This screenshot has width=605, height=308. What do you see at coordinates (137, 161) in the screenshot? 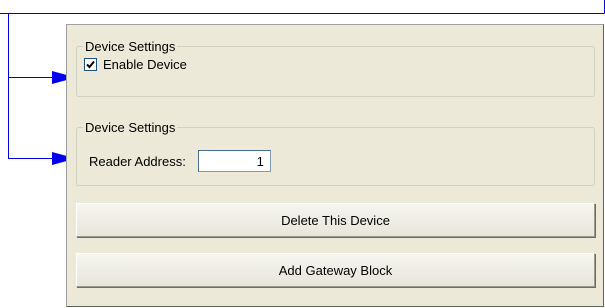
I see `reader-address-label: Reader Address:` at bounding box center [137, 161].